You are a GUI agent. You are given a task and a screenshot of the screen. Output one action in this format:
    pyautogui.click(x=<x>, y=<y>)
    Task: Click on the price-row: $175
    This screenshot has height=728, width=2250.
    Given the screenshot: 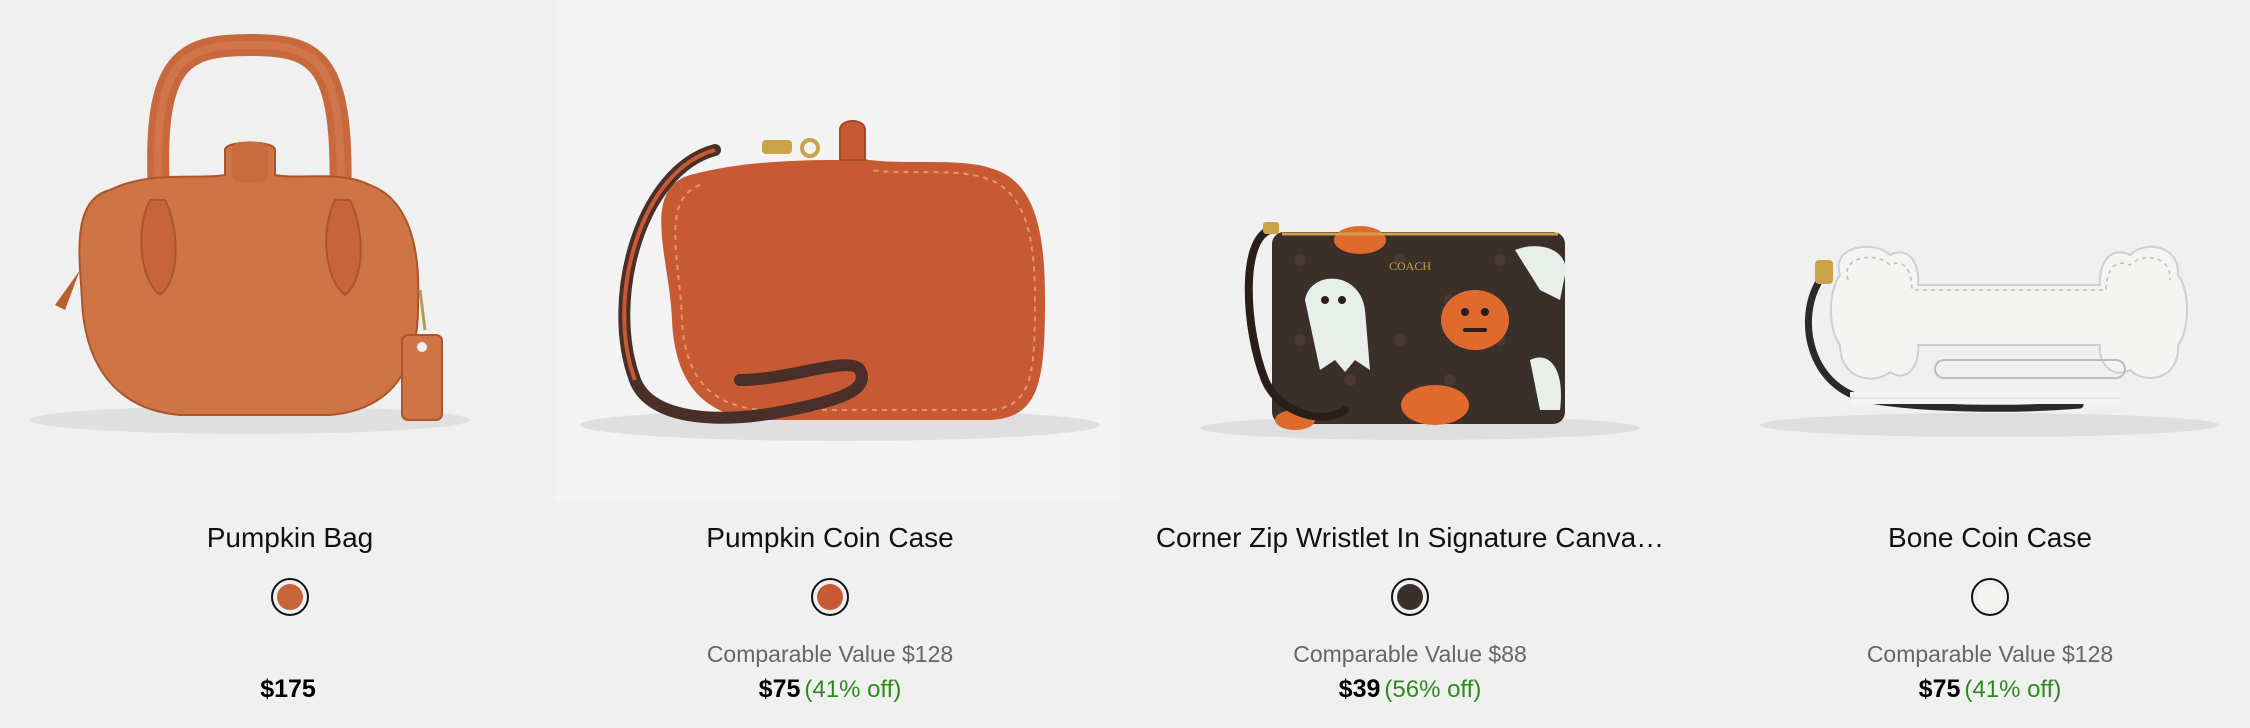 What is the action you would take?
    pyautogui.click(x=290, y=689)
    